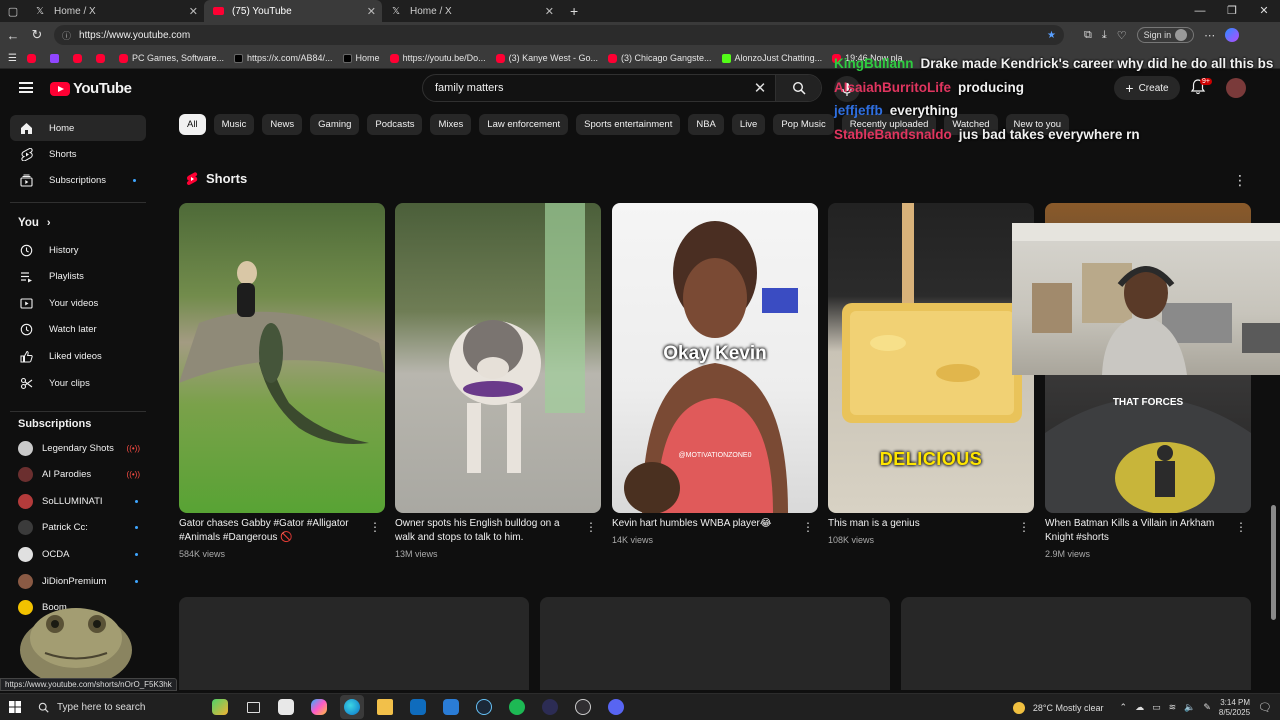 This screenshot has width=1280, height=720. What do you see at coordinates (1207, 707) in the screenshot?
I see `pen-icon: ✎` at bounding box center [1207, 707].